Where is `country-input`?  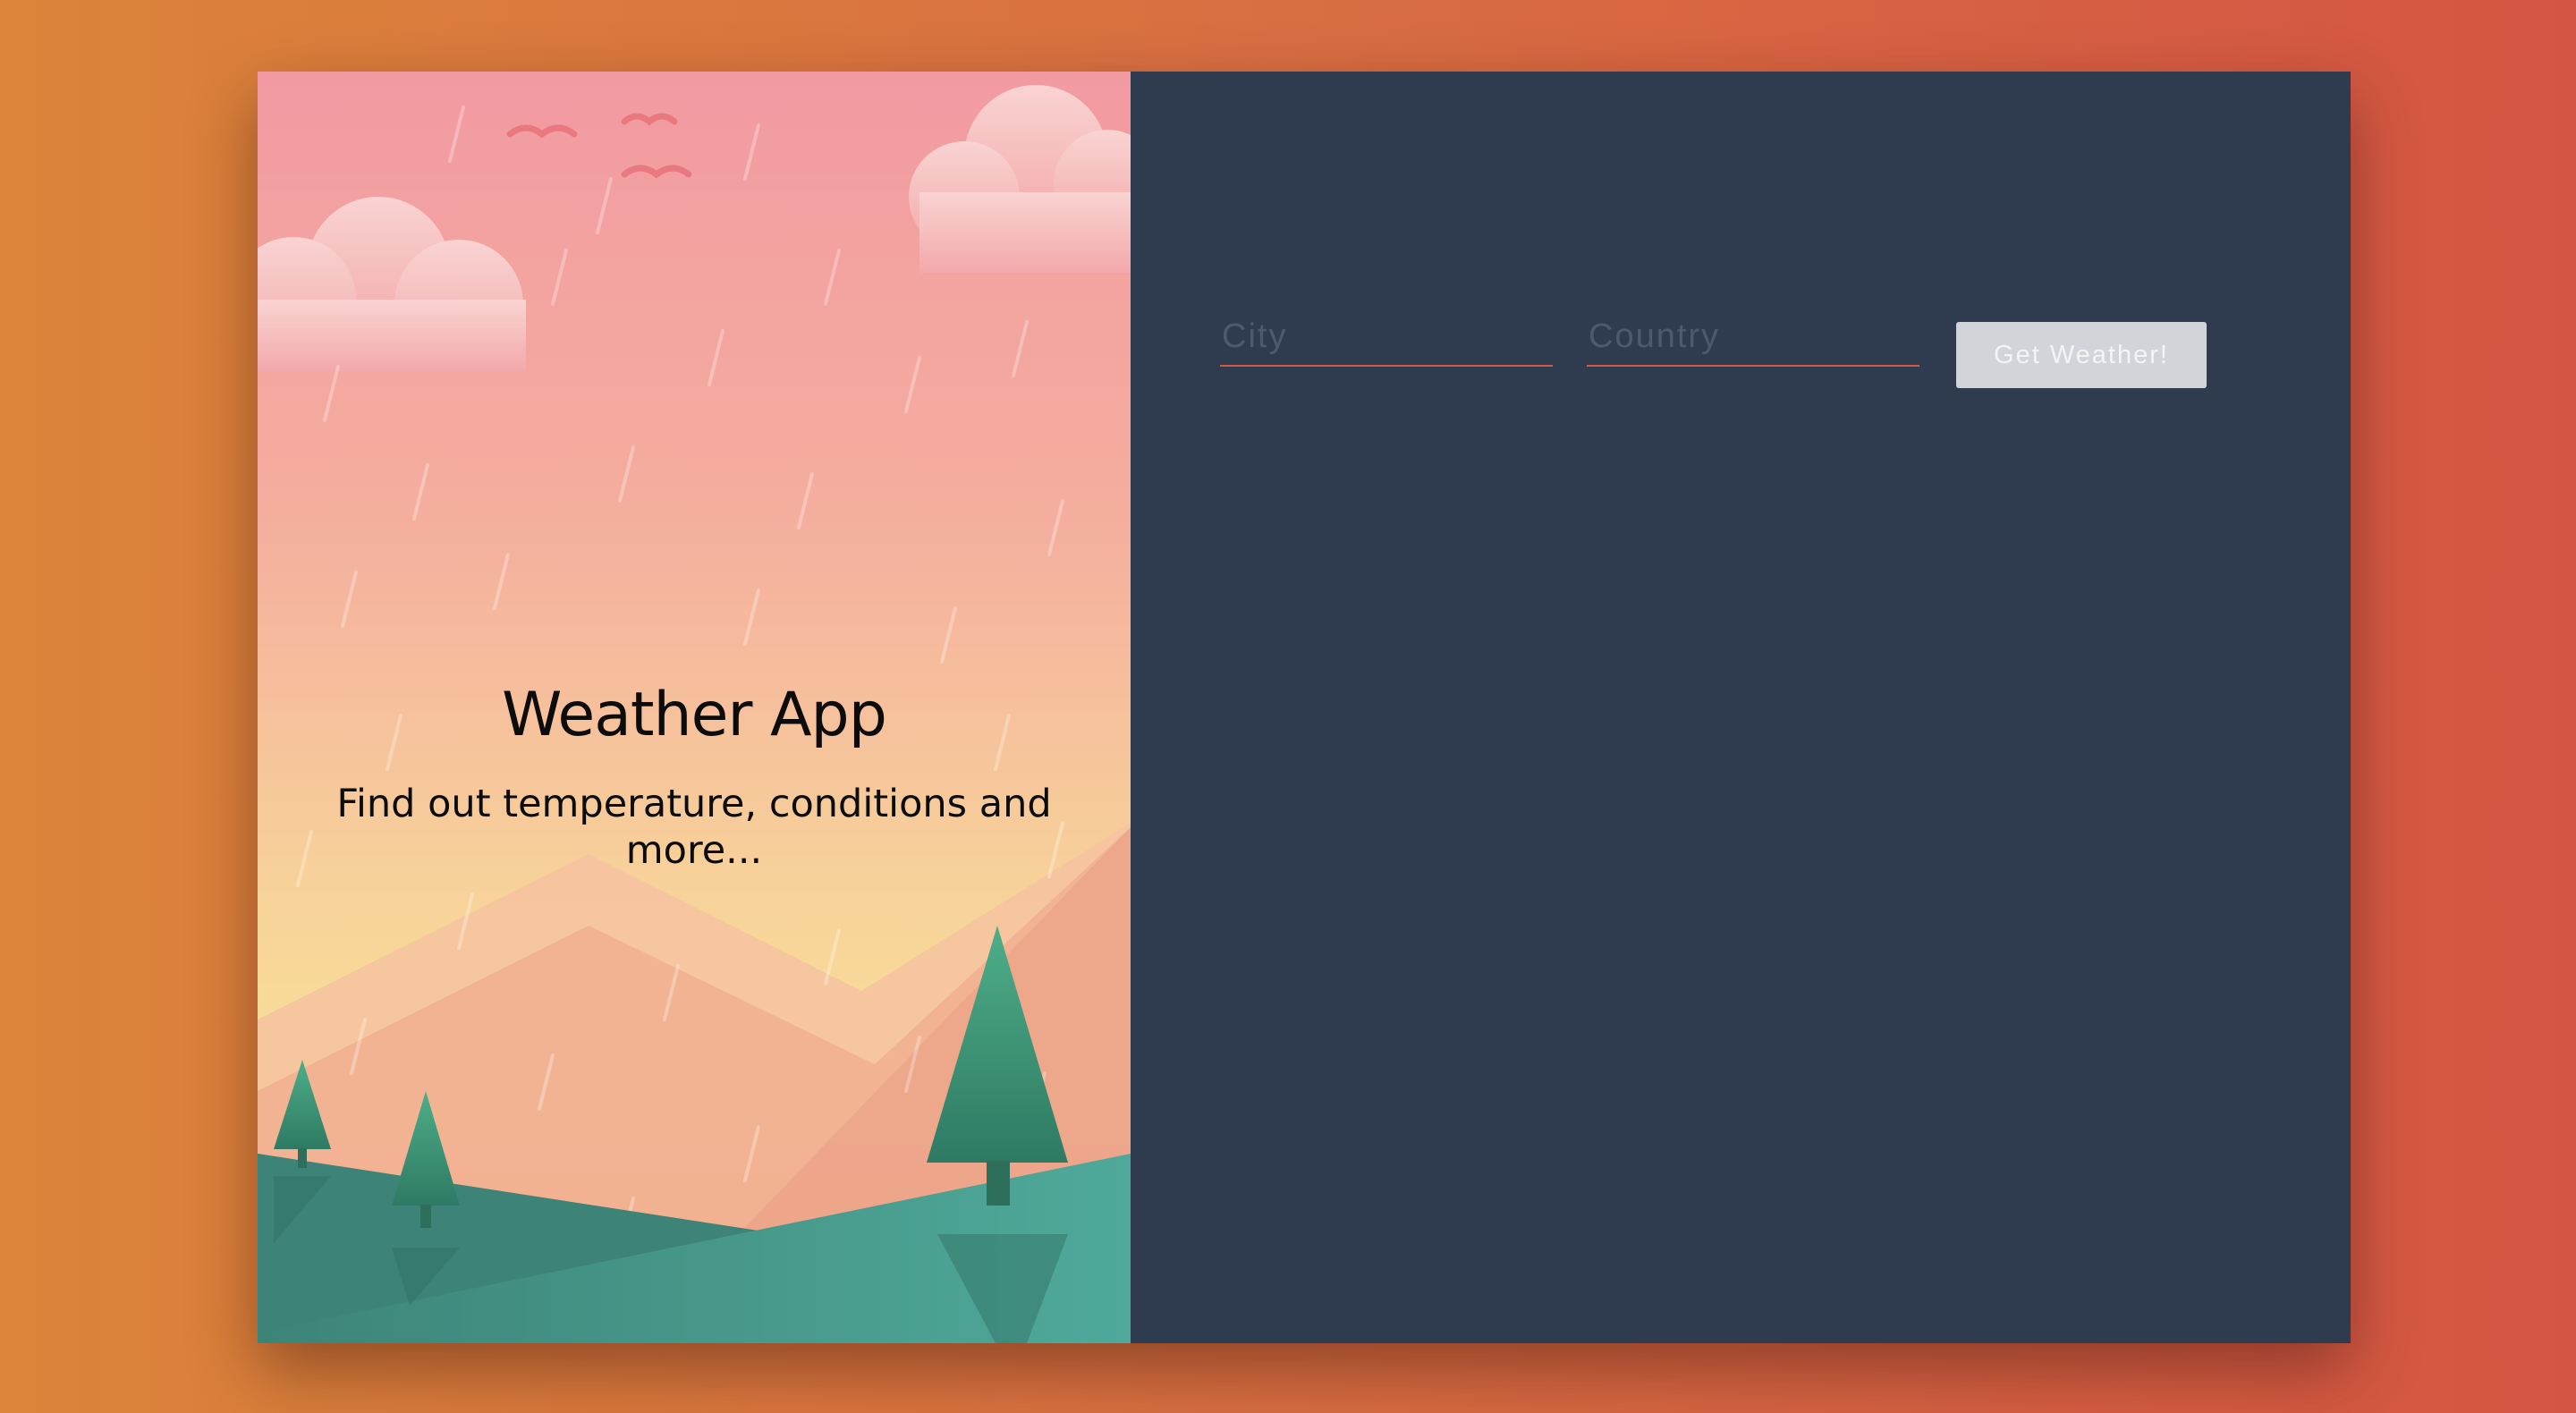
country-input is located at coordinates (1753, 340).